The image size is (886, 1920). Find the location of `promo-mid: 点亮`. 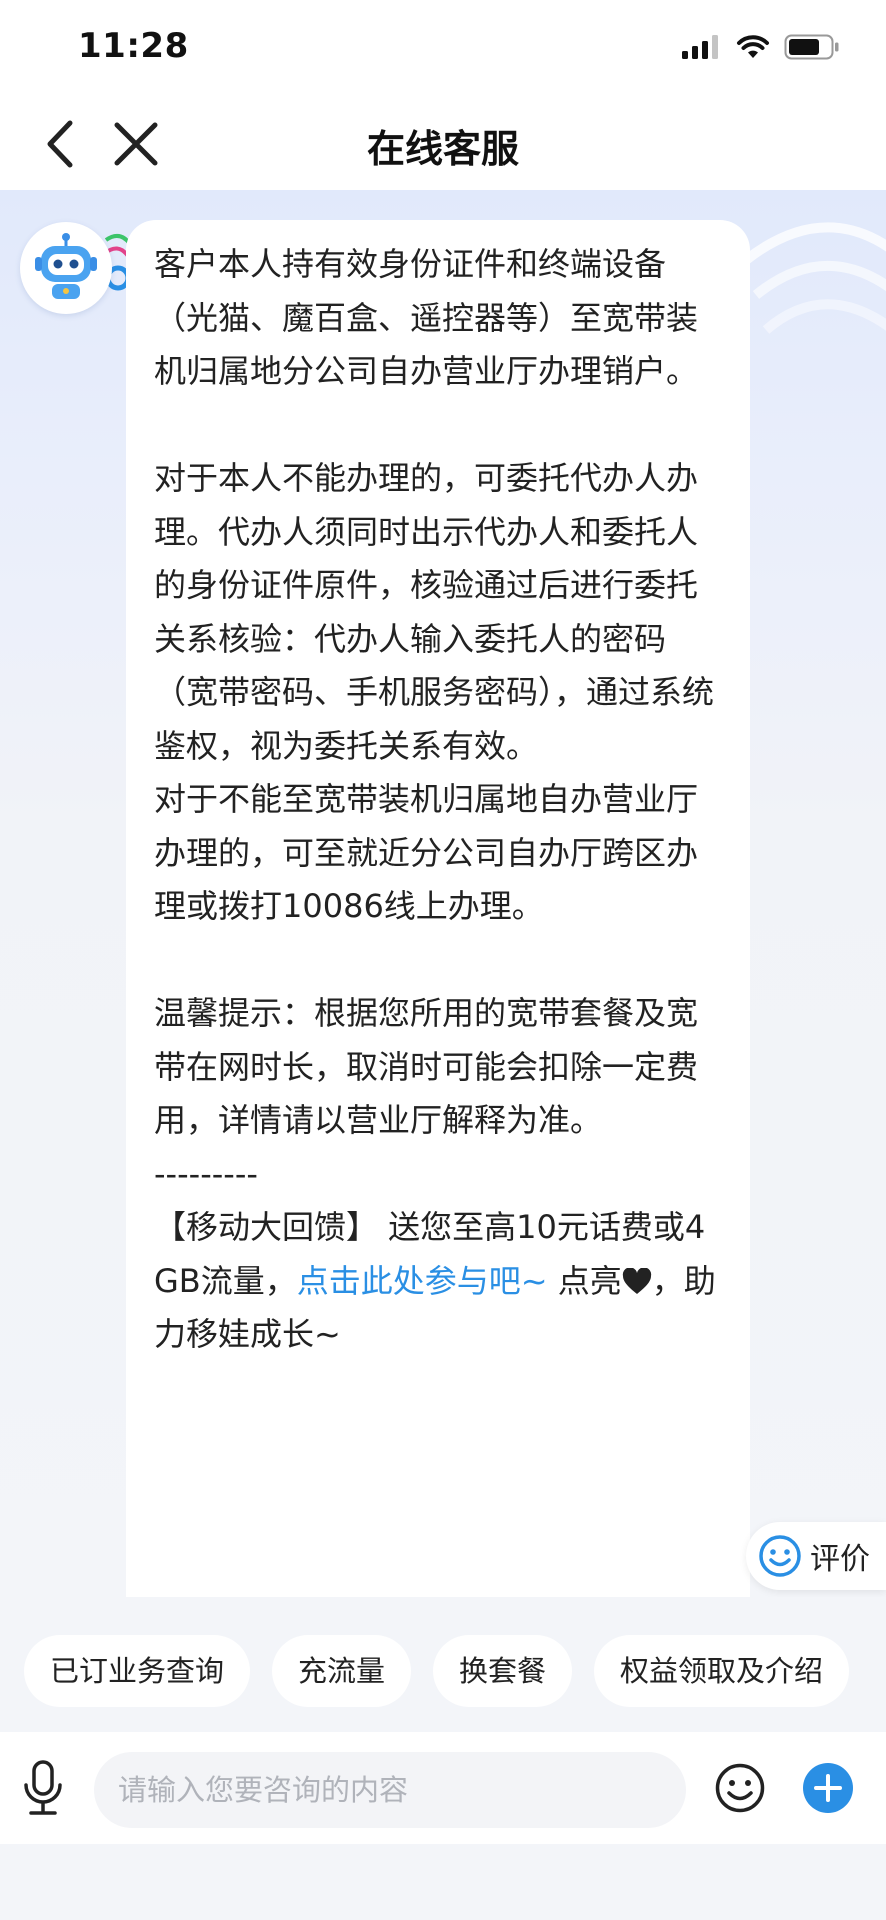

promo-mid: 点亮 is located at coordinates (584, 1280).